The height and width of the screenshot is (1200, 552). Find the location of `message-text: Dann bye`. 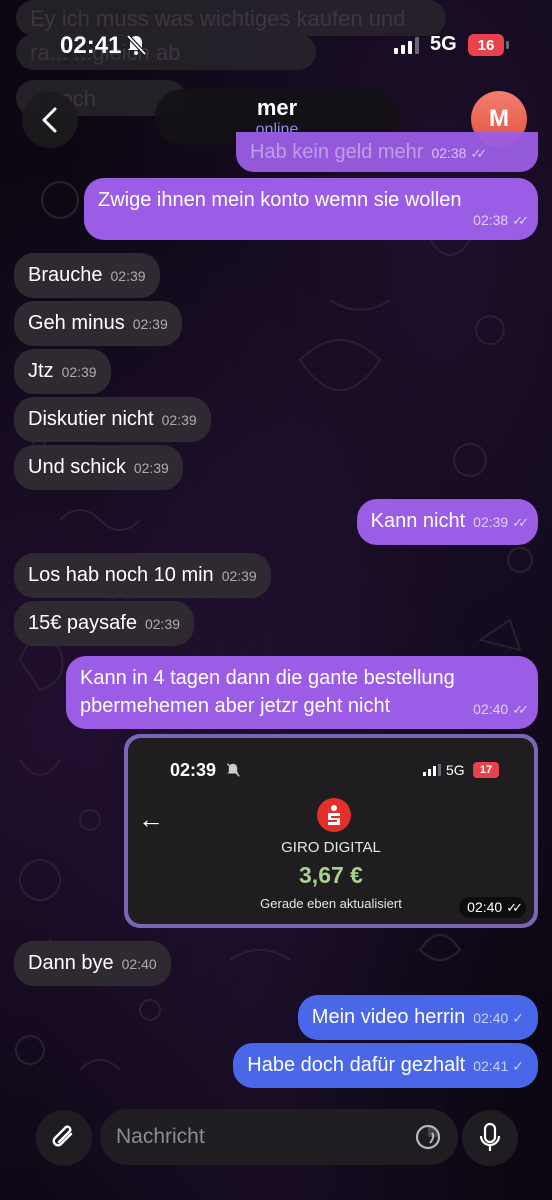

message-text: Dann bye is located at coordinates (71, 963).